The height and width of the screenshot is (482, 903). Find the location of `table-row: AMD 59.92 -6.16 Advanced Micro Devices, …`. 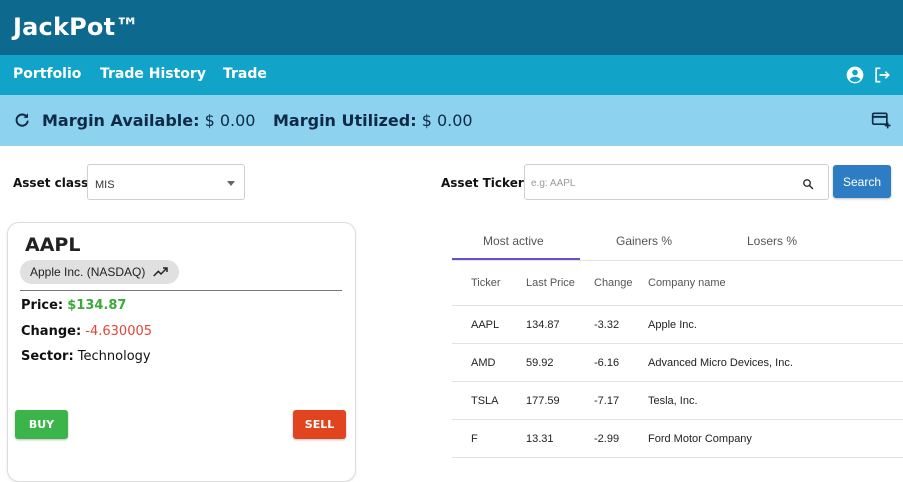

table-row: AMD 59.92 -6.16 Advanced Micro Devices, … is located at coordinates (677, 363).